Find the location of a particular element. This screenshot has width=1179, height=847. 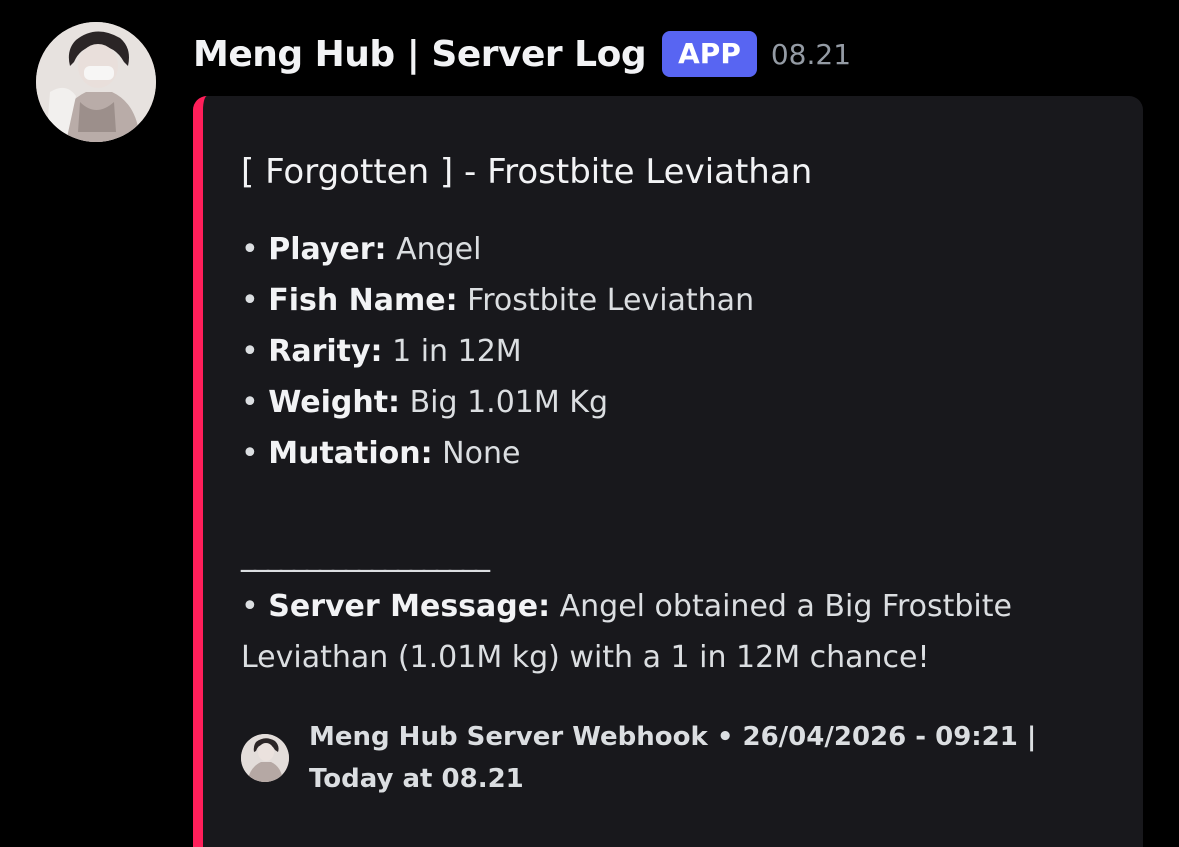

message-header: Meng Hub | Server Log APP 08.21 is located at coordinates (522, 54).